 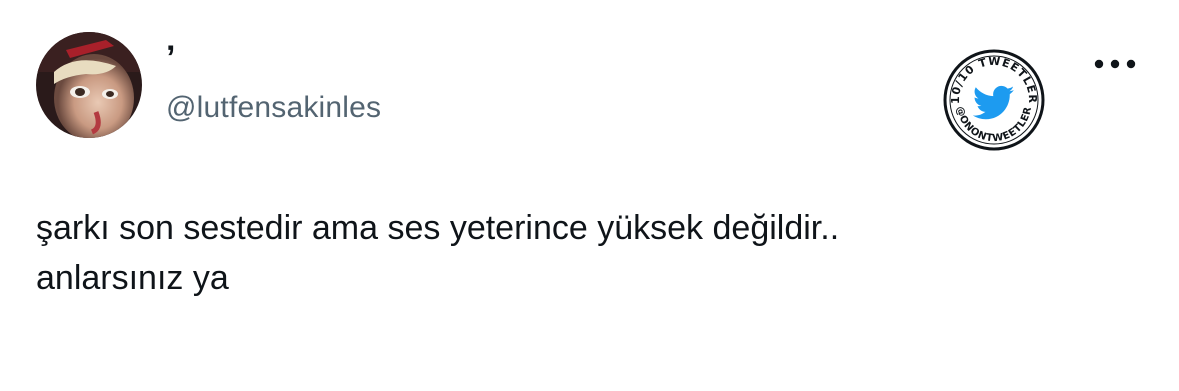 What do you see at coordinates (89, 85) in the screenshot?
I see `author-avatar` at bounding box center [89, 85].